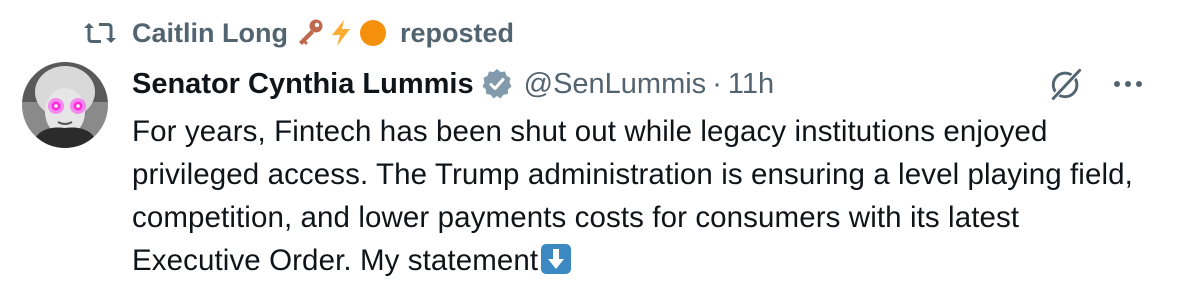 Image resolution: width=1182 pixels, height=306 pixels. Describe the element at coordinates (65, 105) in the screenshot. I see `avatar` at that location.